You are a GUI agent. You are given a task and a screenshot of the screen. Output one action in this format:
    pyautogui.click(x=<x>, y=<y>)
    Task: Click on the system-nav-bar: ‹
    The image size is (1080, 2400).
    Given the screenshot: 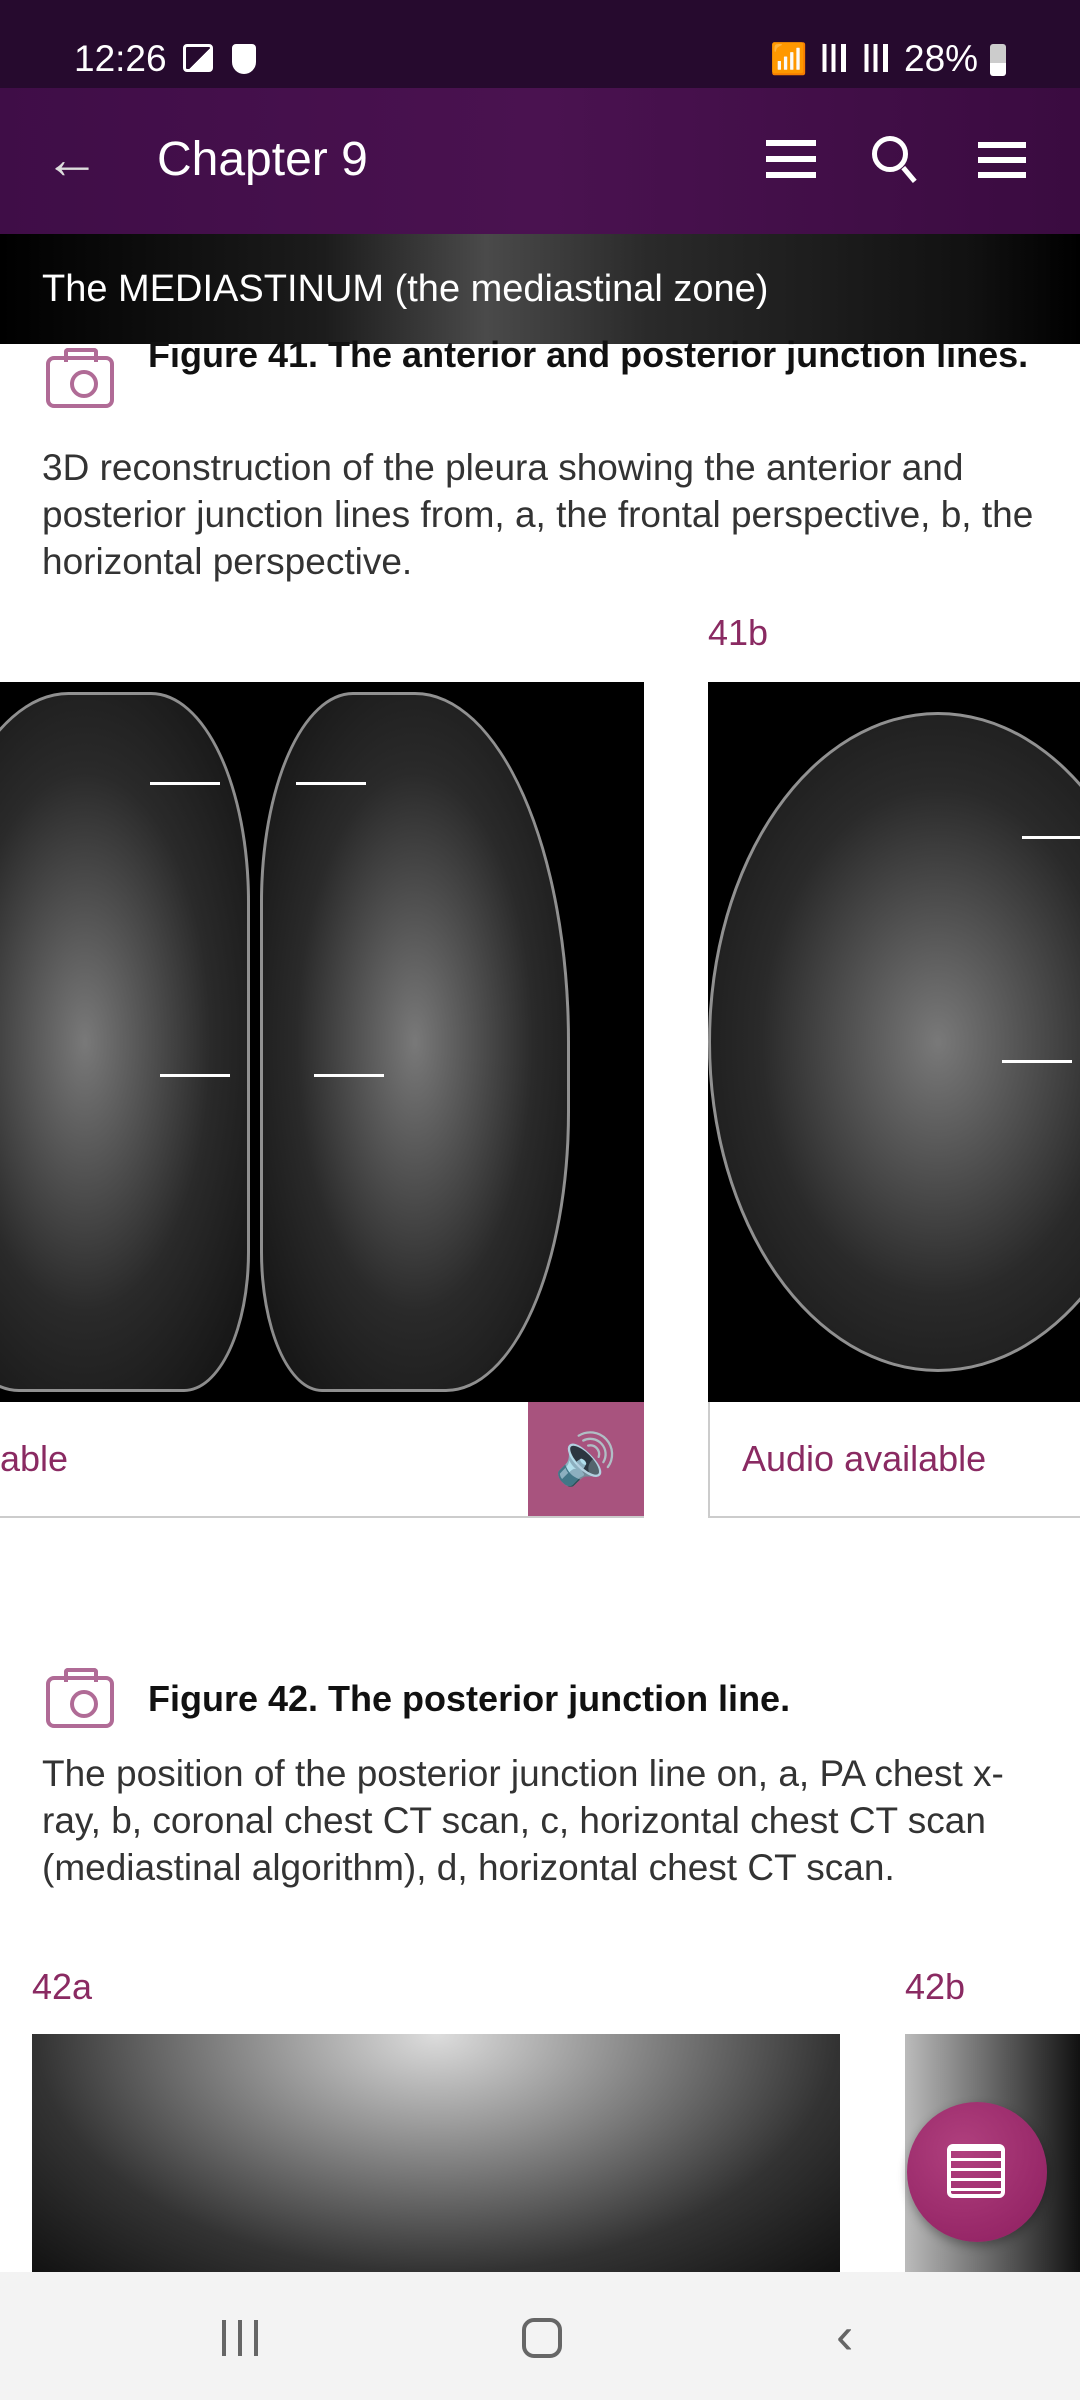 What is the action you would take?
    pyautogui.click(x=540, y=2336)
    